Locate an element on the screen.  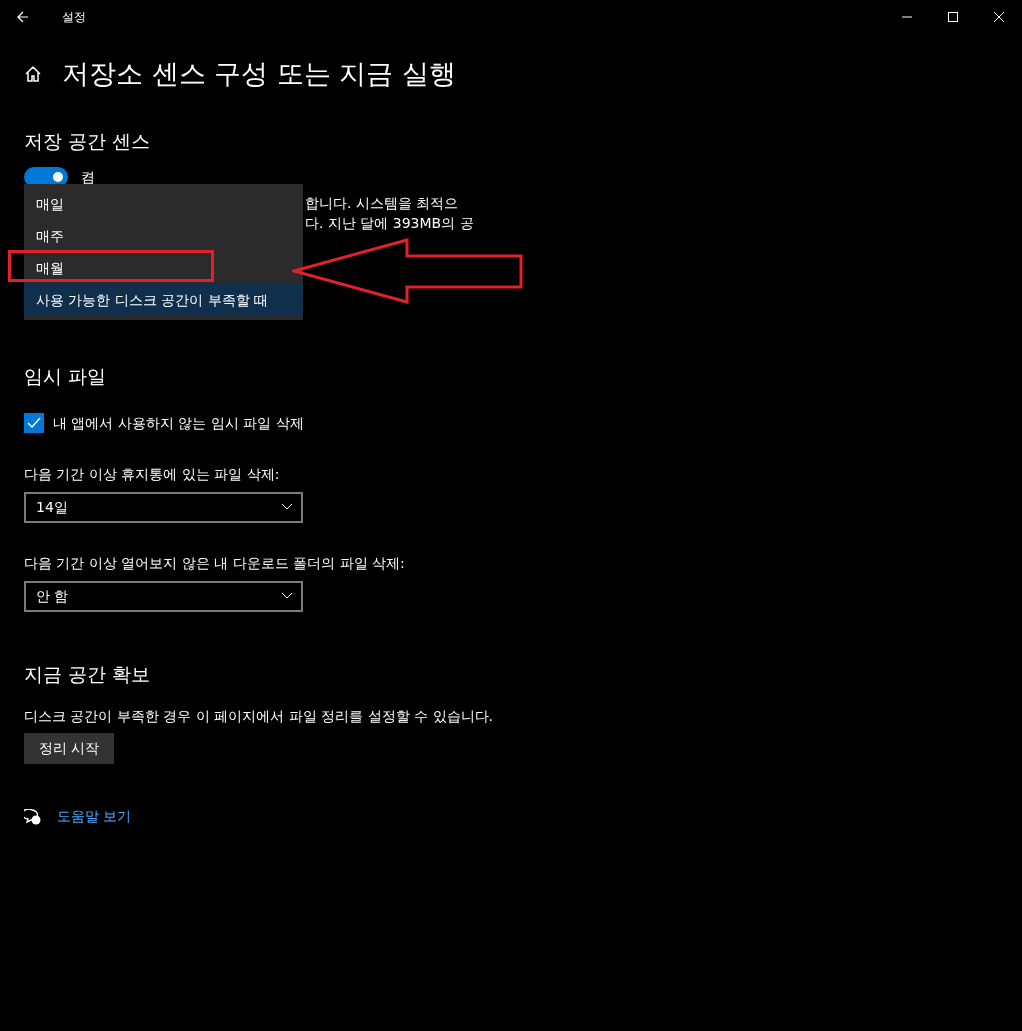
description-text: 다. 지난 달에 393MB의 공 is located at coordinates (390, 223).